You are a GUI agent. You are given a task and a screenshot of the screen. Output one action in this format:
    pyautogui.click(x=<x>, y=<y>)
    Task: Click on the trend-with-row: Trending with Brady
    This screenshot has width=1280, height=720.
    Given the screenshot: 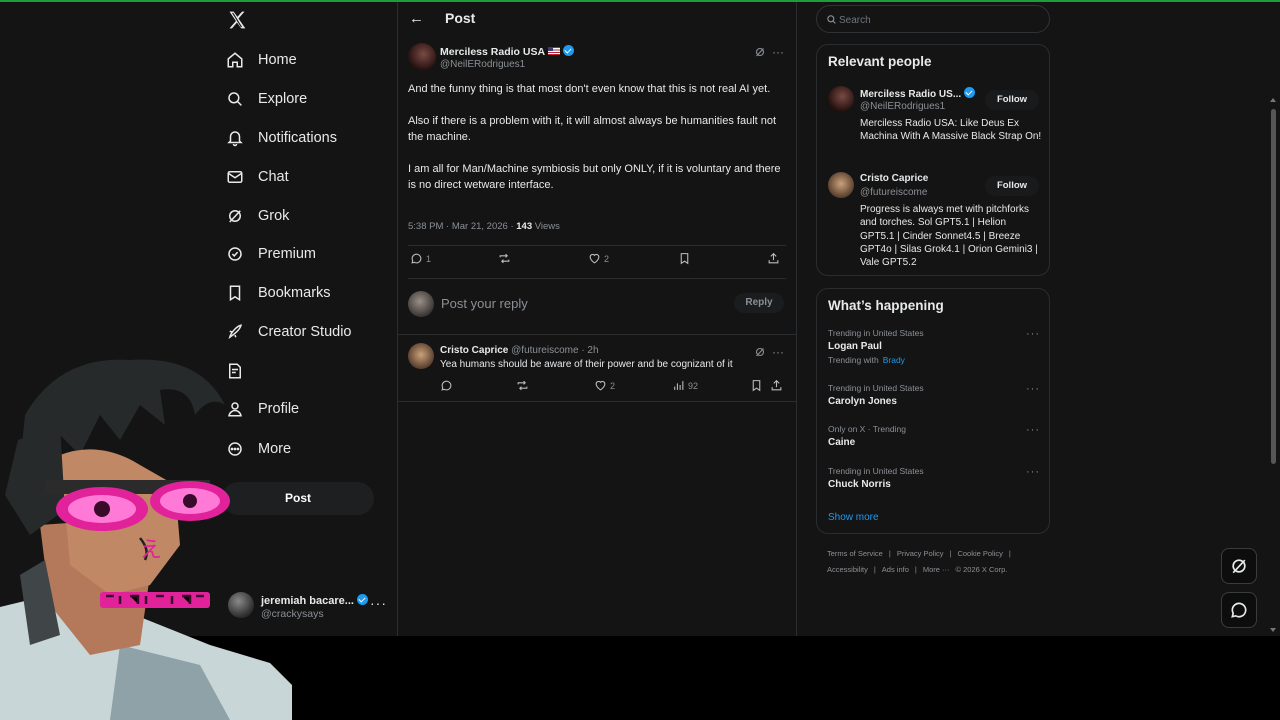 What is the action you would take?
    pyautogui.click(x=934, y=360)
    